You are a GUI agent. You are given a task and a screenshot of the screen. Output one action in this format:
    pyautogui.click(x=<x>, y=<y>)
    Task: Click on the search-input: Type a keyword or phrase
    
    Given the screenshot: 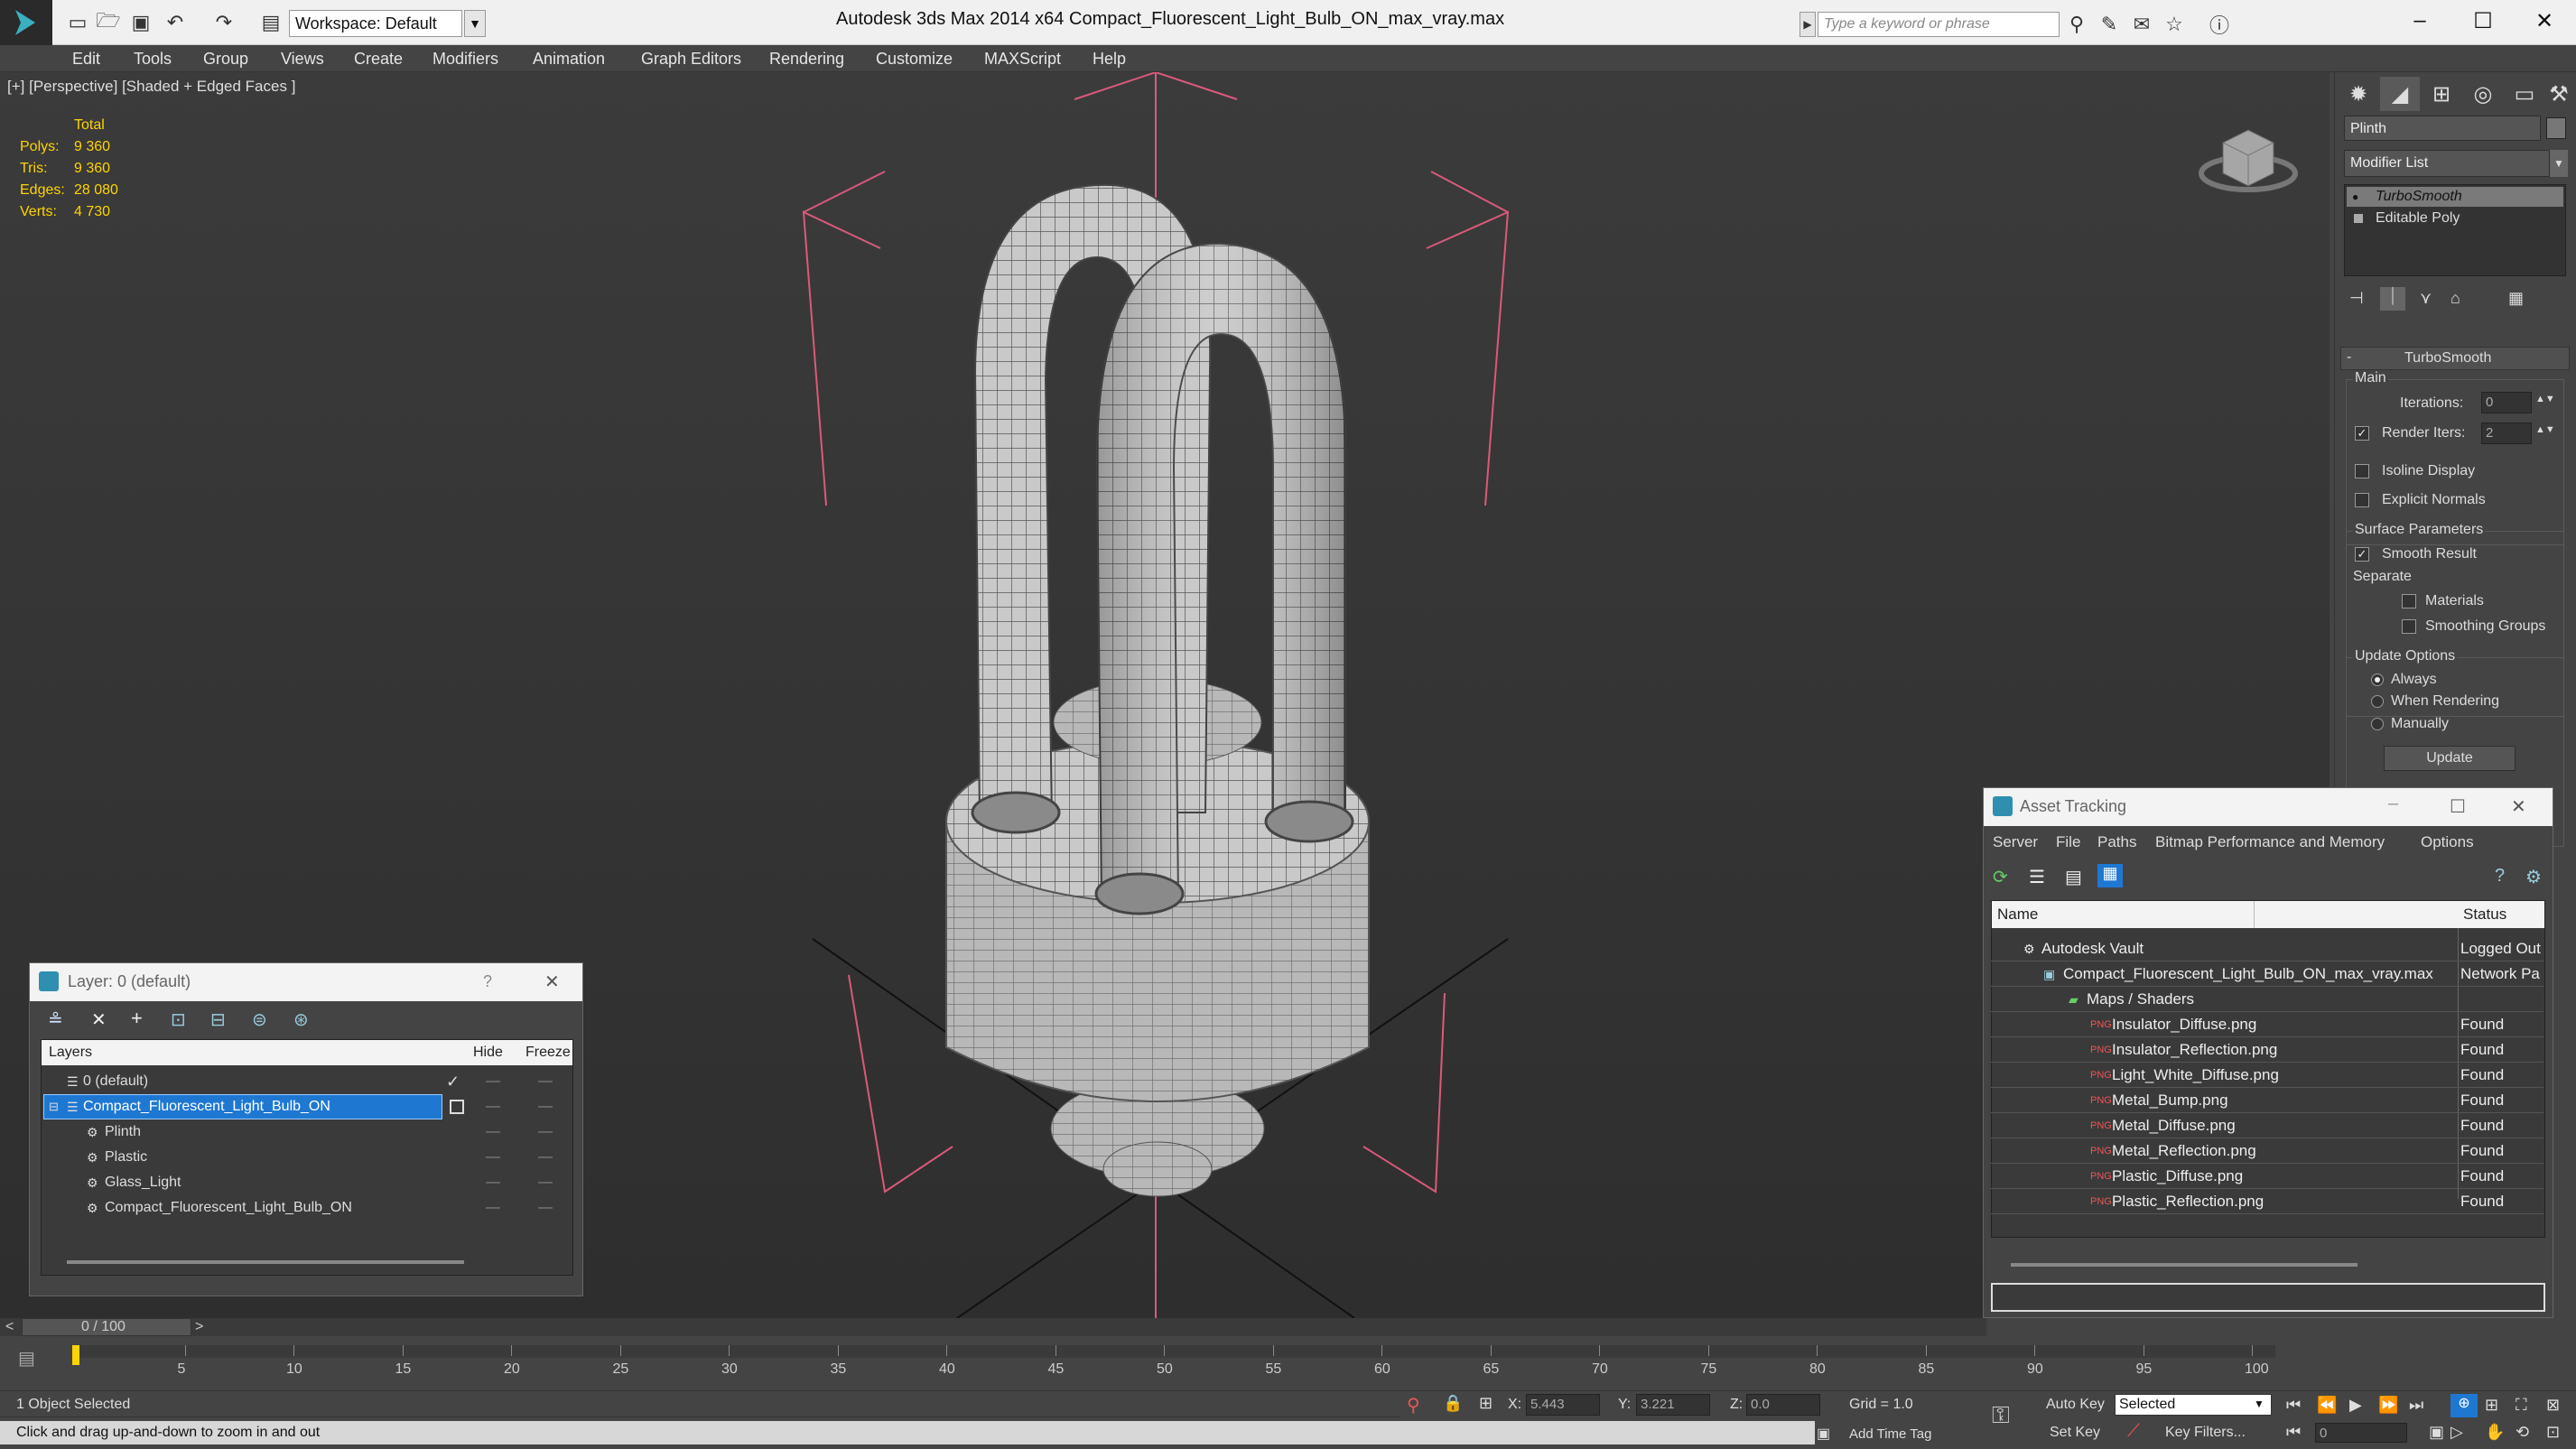 What is the action you would take?
    pyautogui.click(x=1939, y=24)
    